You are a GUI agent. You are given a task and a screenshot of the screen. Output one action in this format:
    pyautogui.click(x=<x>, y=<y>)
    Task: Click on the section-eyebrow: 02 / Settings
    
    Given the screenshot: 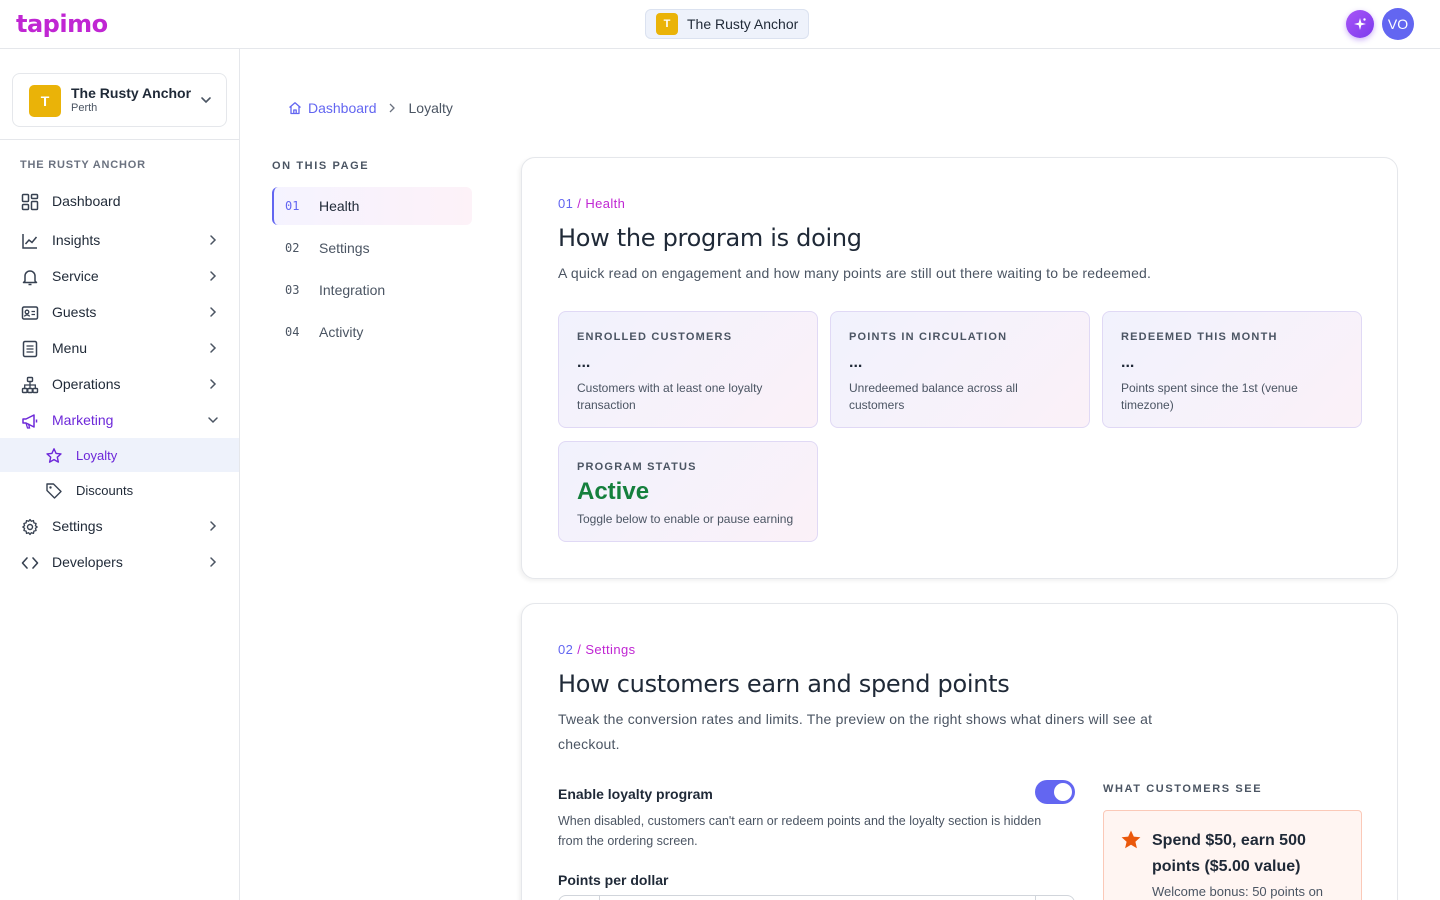 What is the action you would take?
    pyautogui.click(x=597, y=649)
    